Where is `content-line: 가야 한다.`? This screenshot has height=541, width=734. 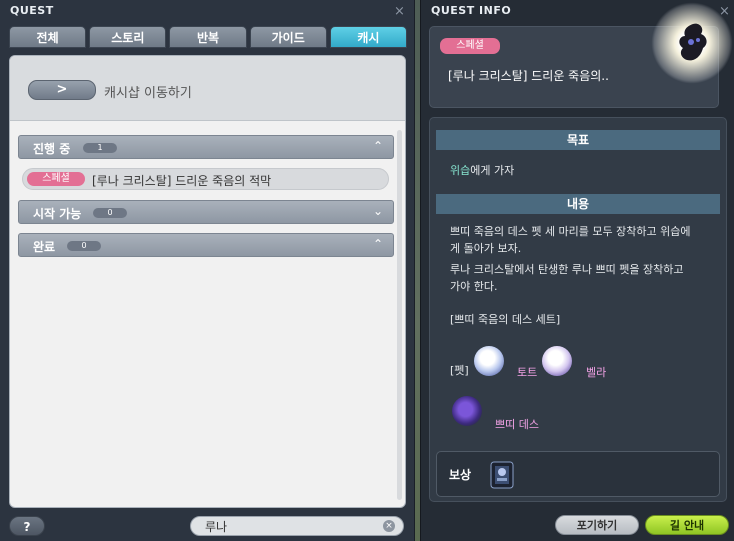
content-line: 가야 한다. is located at coordinates (474, 286).